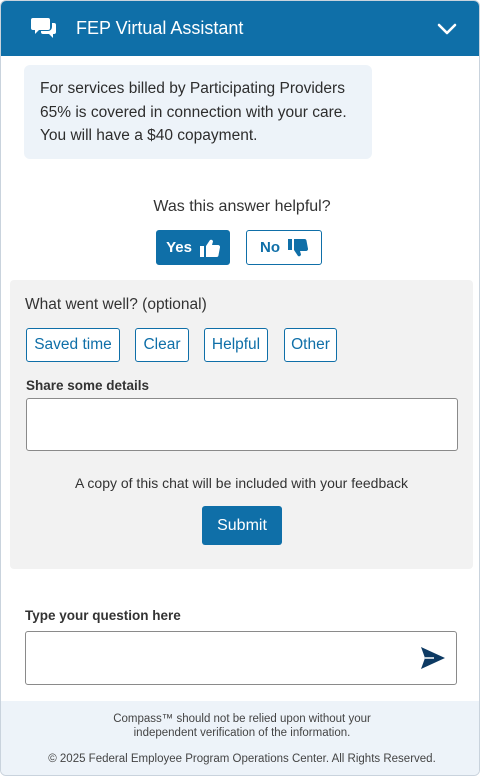 This screenshot has height=776, width=480. What do you see at coordinates (193, 247) in the screenshot?
I see `yes-button: Yes` at bounding box center [193, 247].